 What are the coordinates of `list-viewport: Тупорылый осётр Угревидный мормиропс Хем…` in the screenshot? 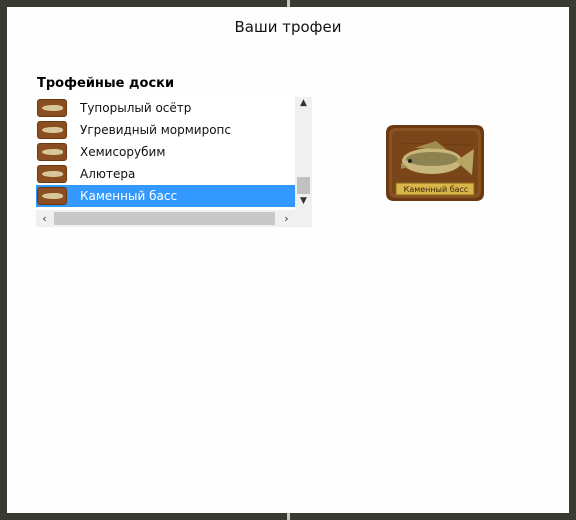 It's located at (165, 152).